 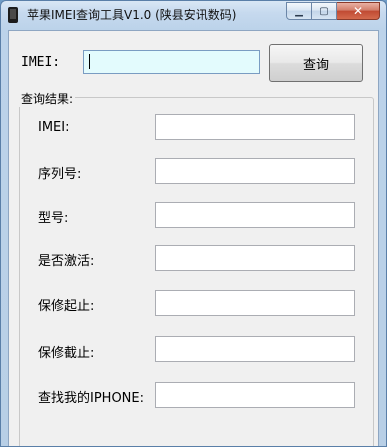 What do you see at coordinates (255, 215) in the screenshot?
I see `result-model-field` at bounding box center [255, 215].